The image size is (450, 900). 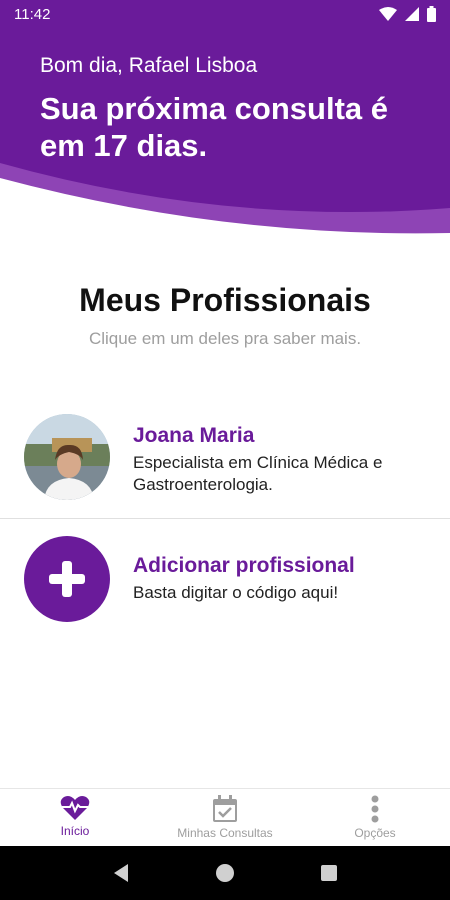 I want to click on wifi-icon, so click(x=388, y=14).